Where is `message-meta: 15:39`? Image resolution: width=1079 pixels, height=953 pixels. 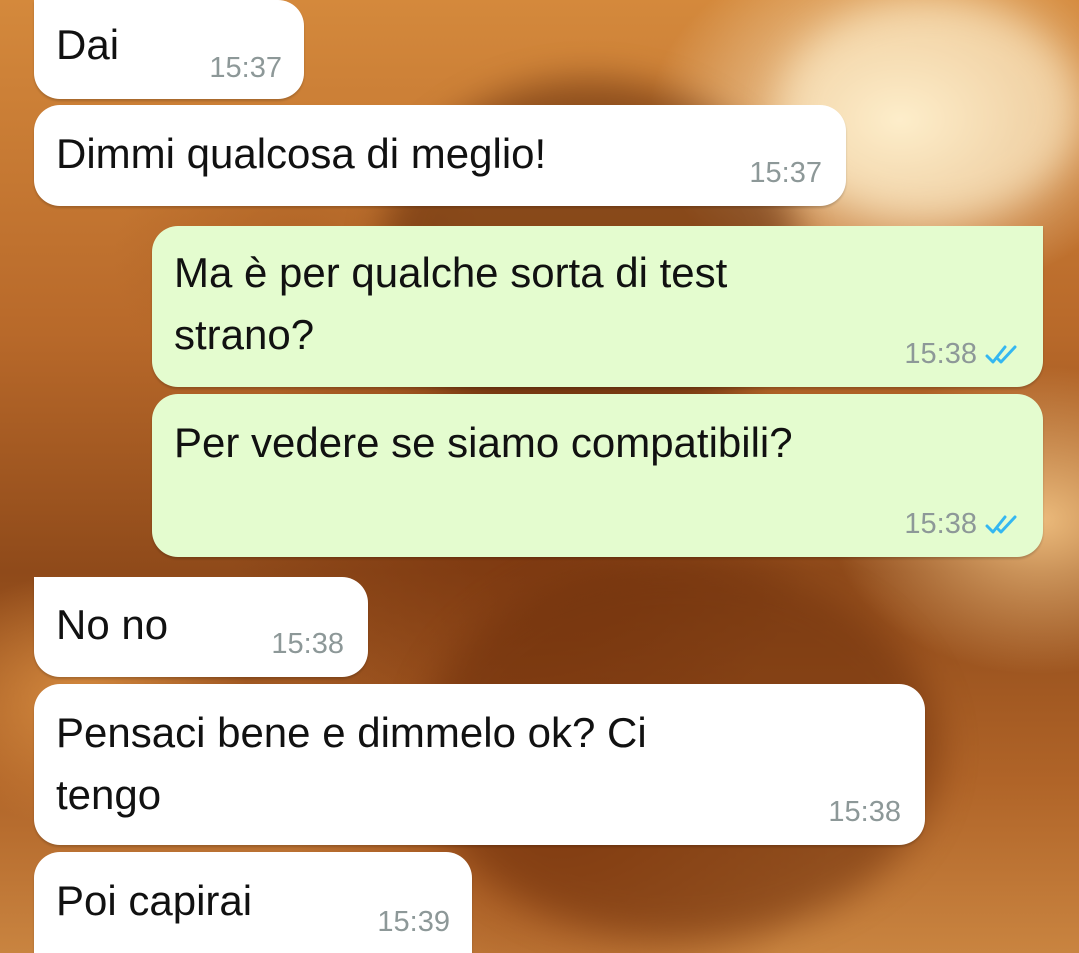
message-meta: 15:39 is located at coordinates (413, 922).